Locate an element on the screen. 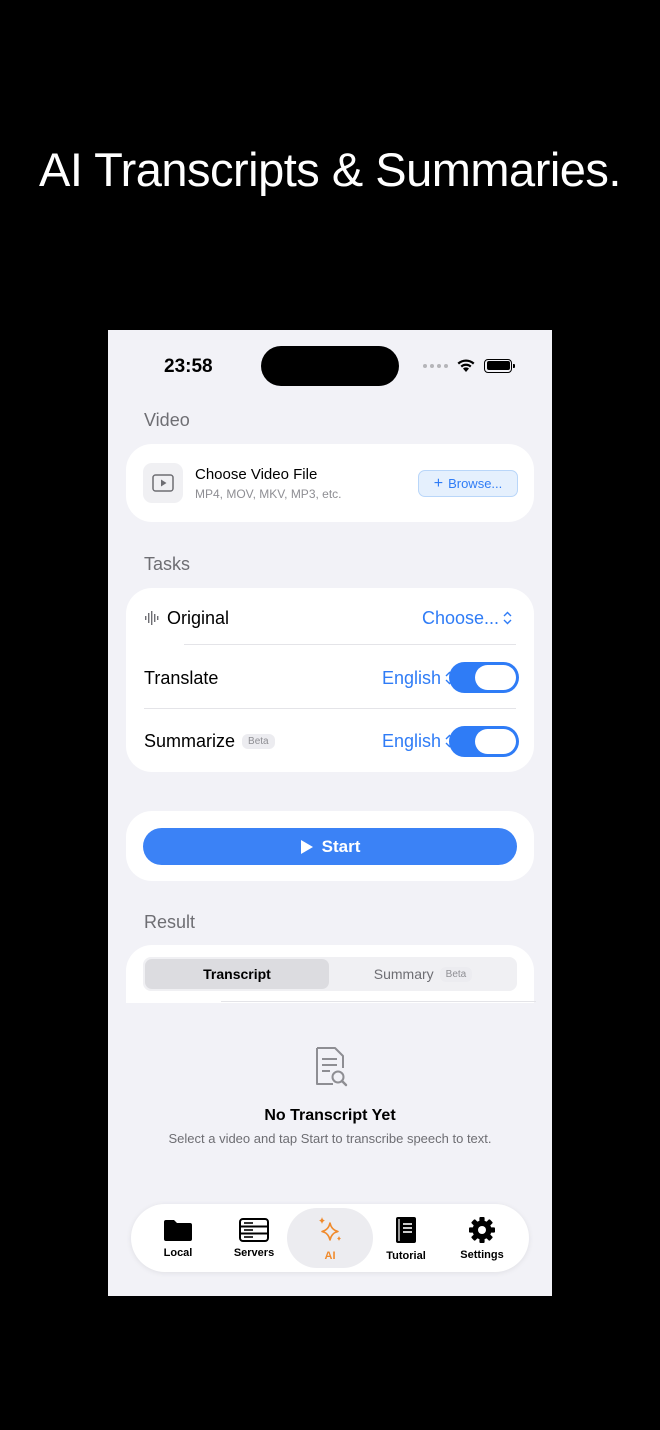 This screenshot has height=1430, width=660. result-section-label: Result is located at coordinates (170, 922).